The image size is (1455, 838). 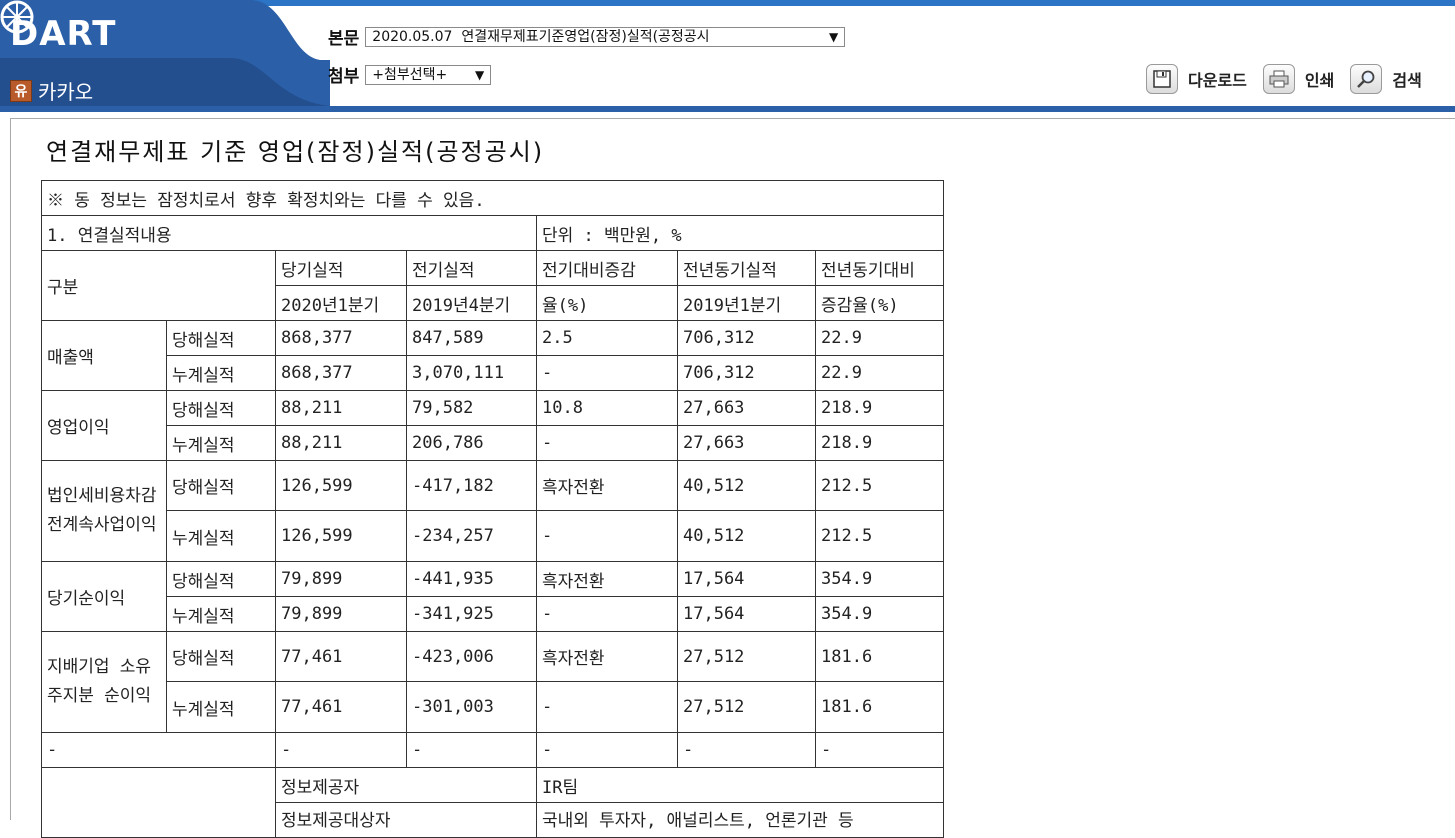 I want to click on cell-prev: 79,582, so click(x=471, y=408).